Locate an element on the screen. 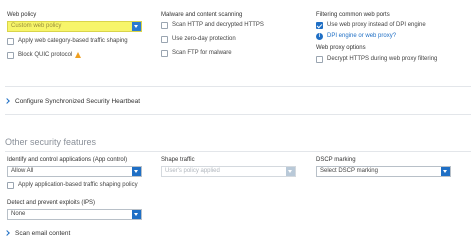 The width and height of the screenshot is (474, 244). use-web-proxy-label: Use web proxy instead of DPI engine is located at coordinates (376, 25).